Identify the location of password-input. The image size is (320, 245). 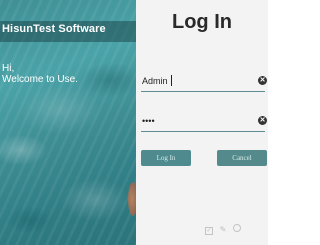
(195, 120).